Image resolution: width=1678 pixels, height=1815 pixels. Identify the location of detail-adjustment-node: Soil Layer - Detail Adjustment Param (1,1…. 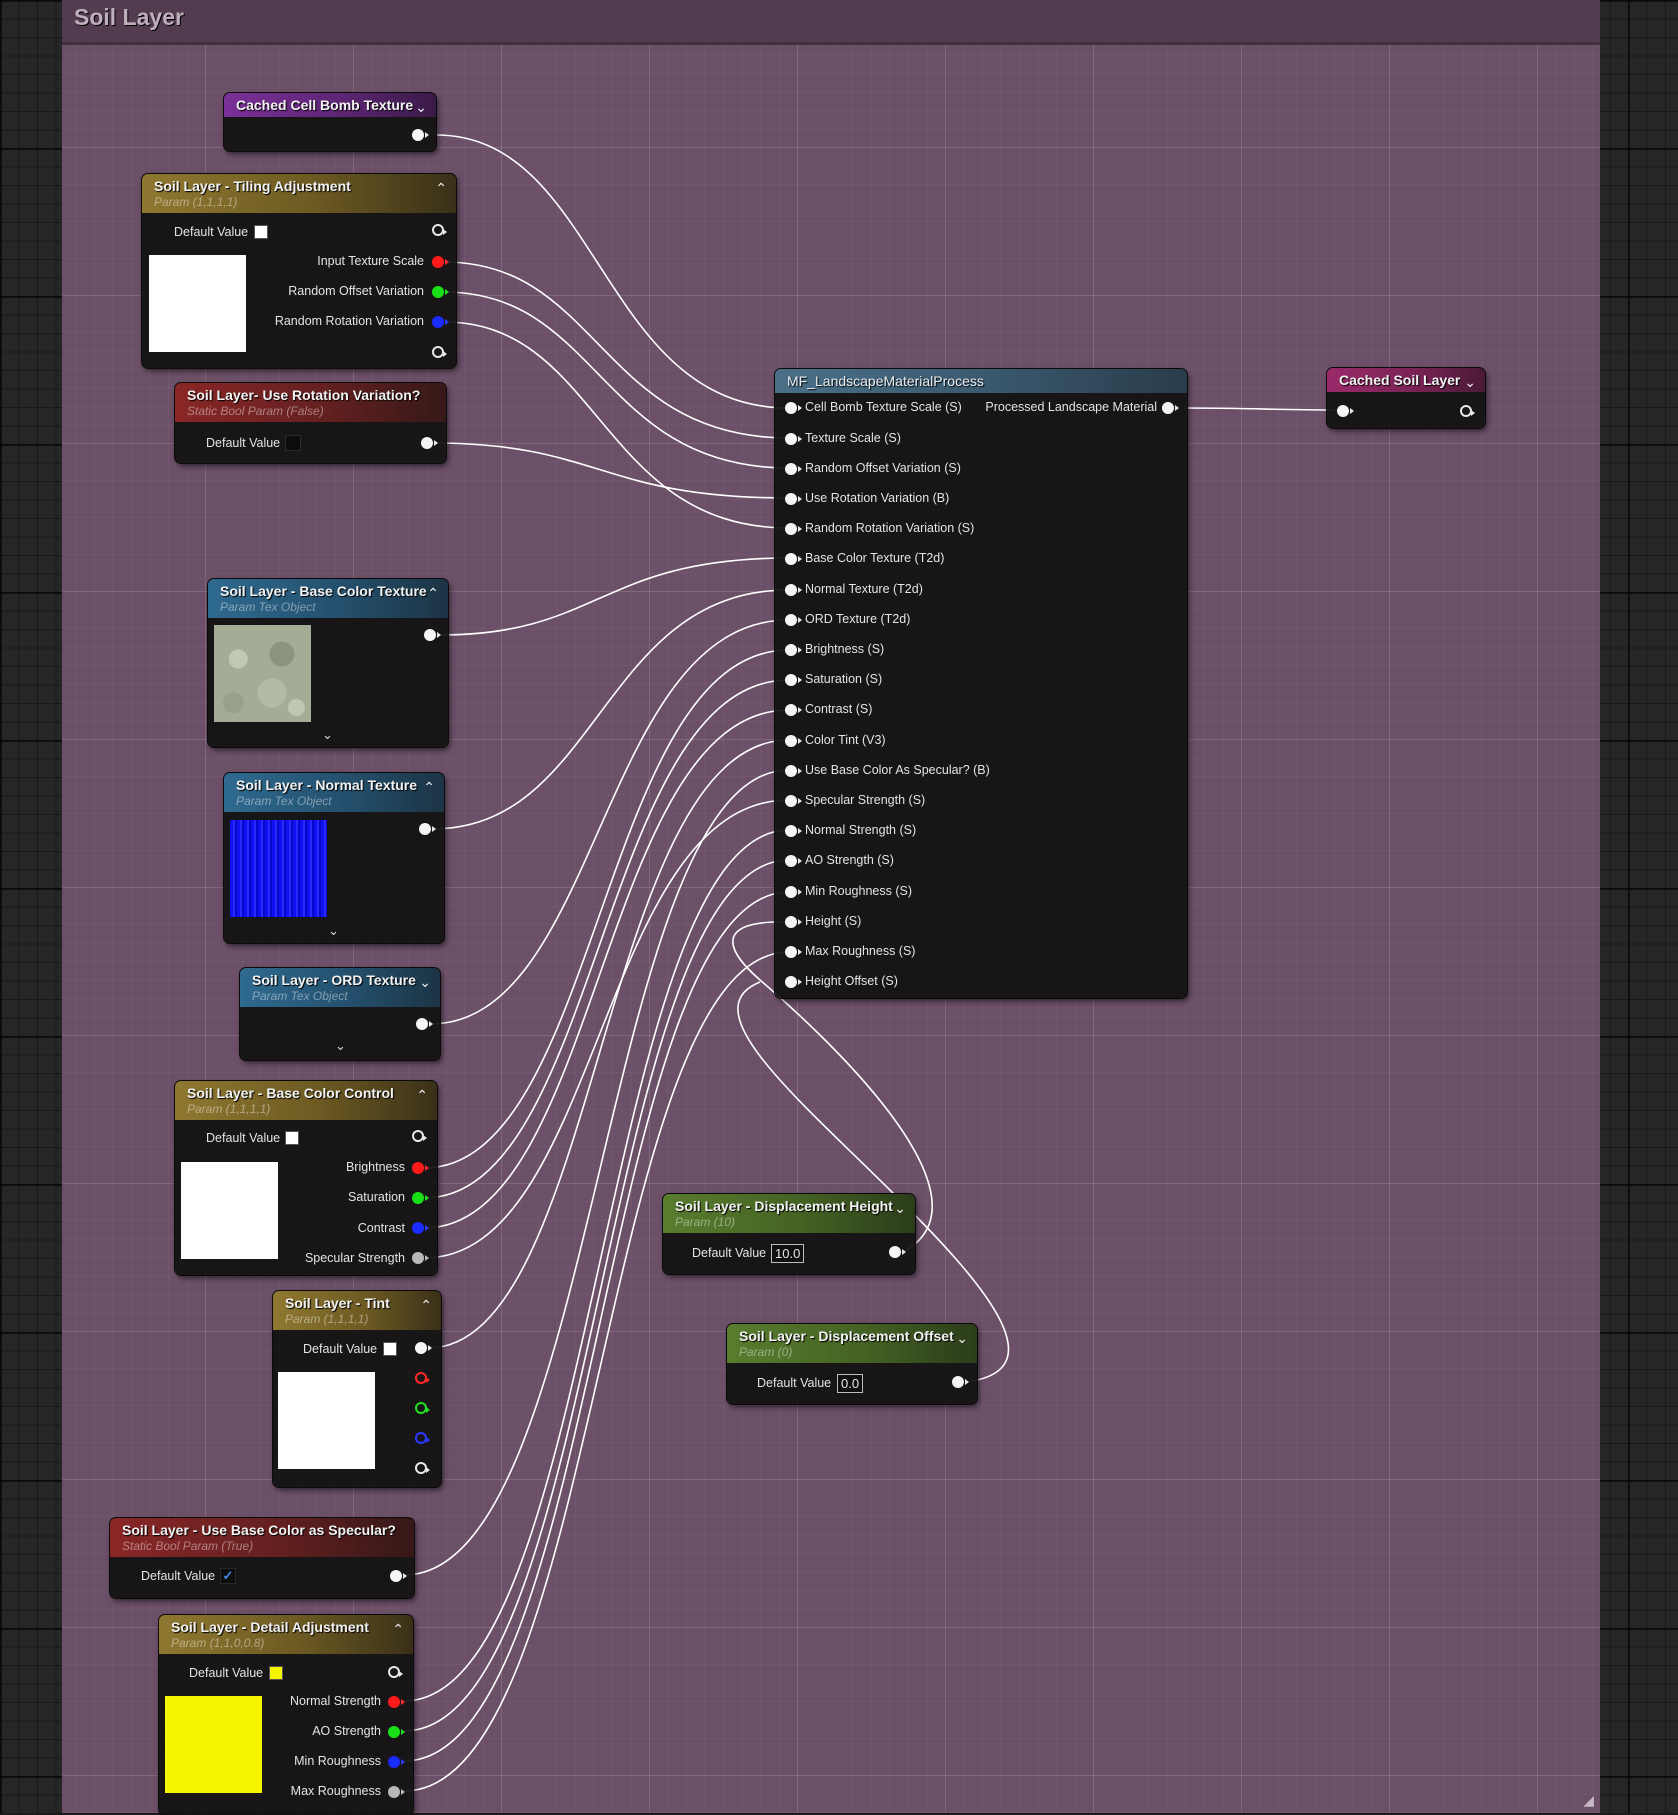
(286, 1715).